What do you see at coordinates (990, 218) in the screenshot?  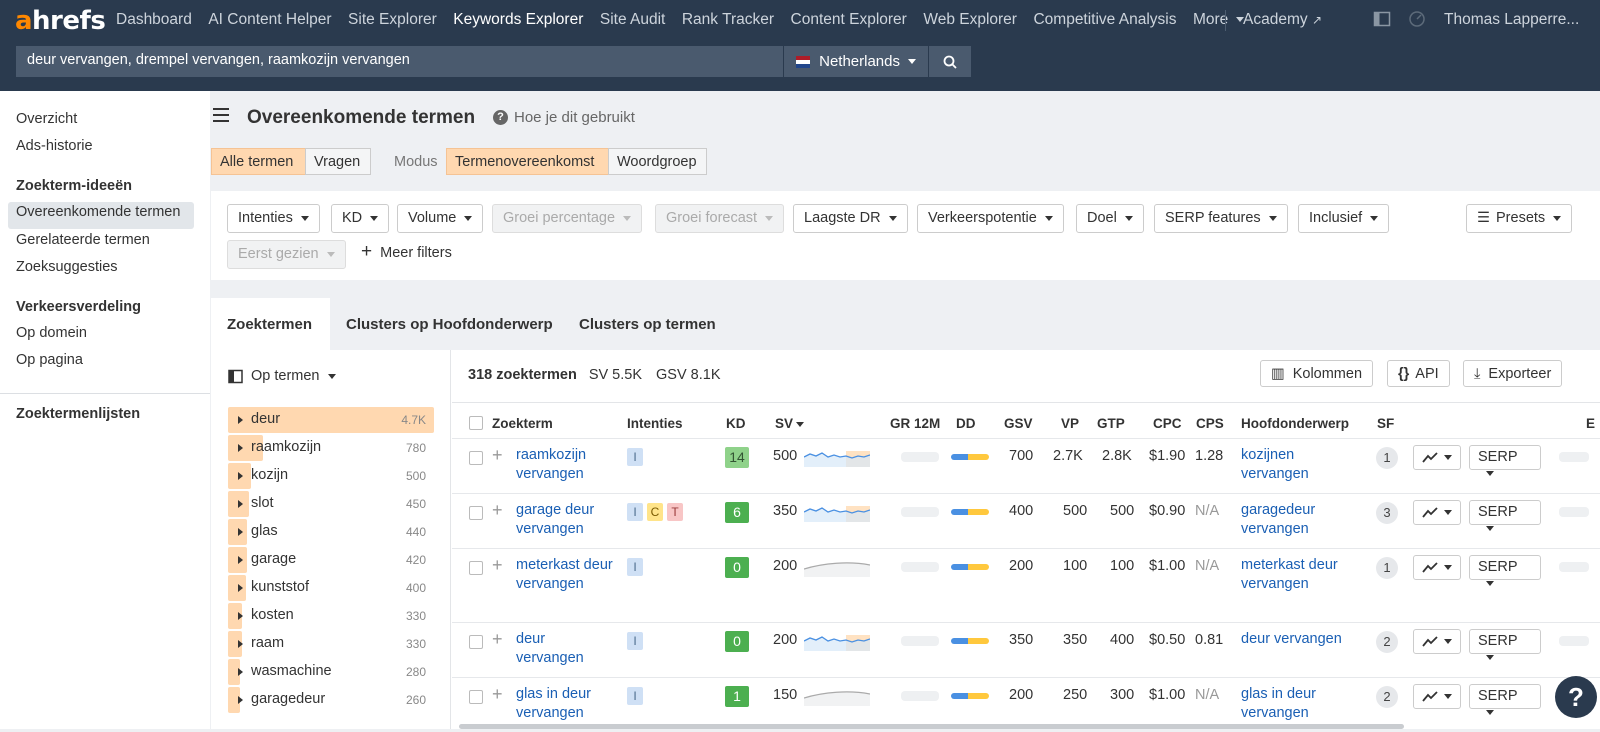 I see `filter-traffic-potential: Verkeerspotentie` at bounding box center [990, 218].